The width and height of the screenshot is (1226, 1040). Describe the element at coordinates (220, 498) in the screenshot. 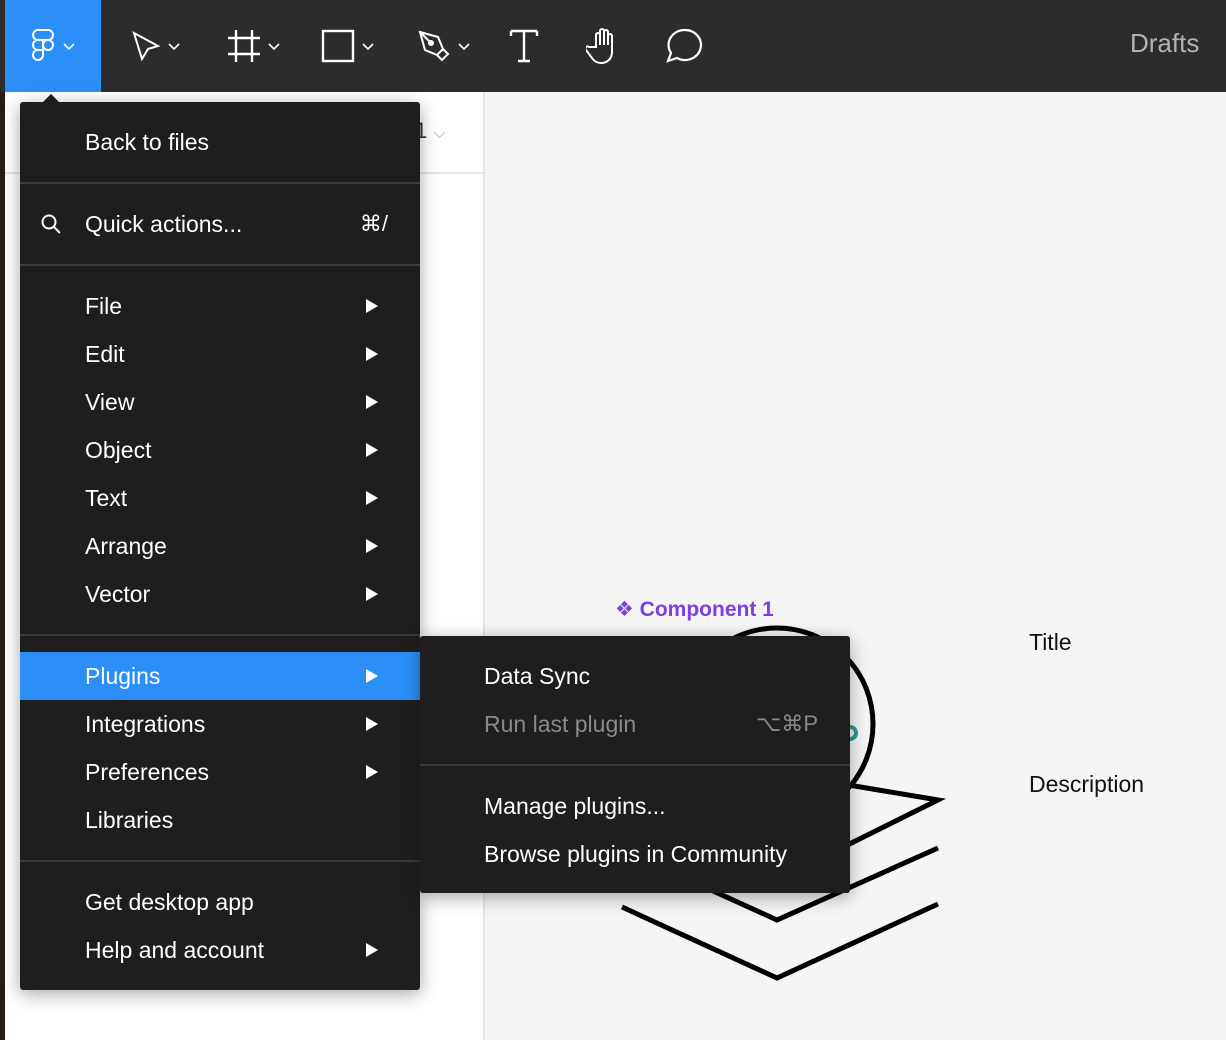

I see `menu-item-text: Text` at that location.